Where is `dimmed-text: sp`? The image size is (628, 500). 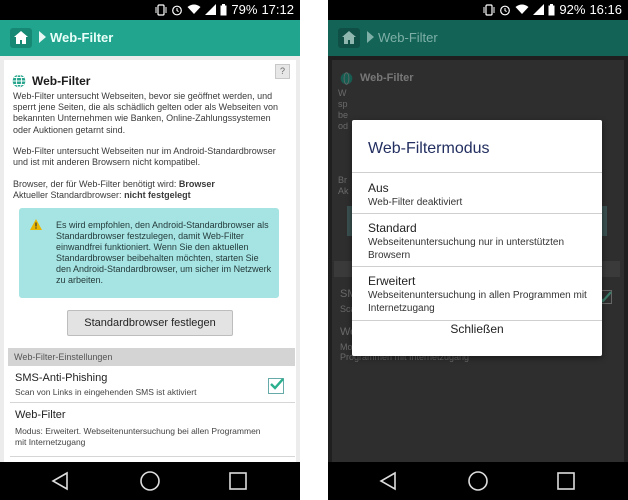
dimmed-text: sp is located at coordinates (343, 104).